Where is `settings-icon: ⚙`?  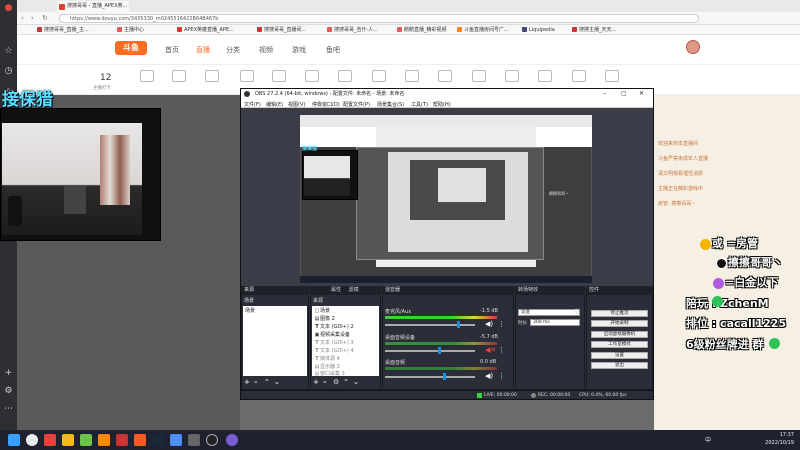
settings-icon: ⚙ is located at coordinates (8, 391).